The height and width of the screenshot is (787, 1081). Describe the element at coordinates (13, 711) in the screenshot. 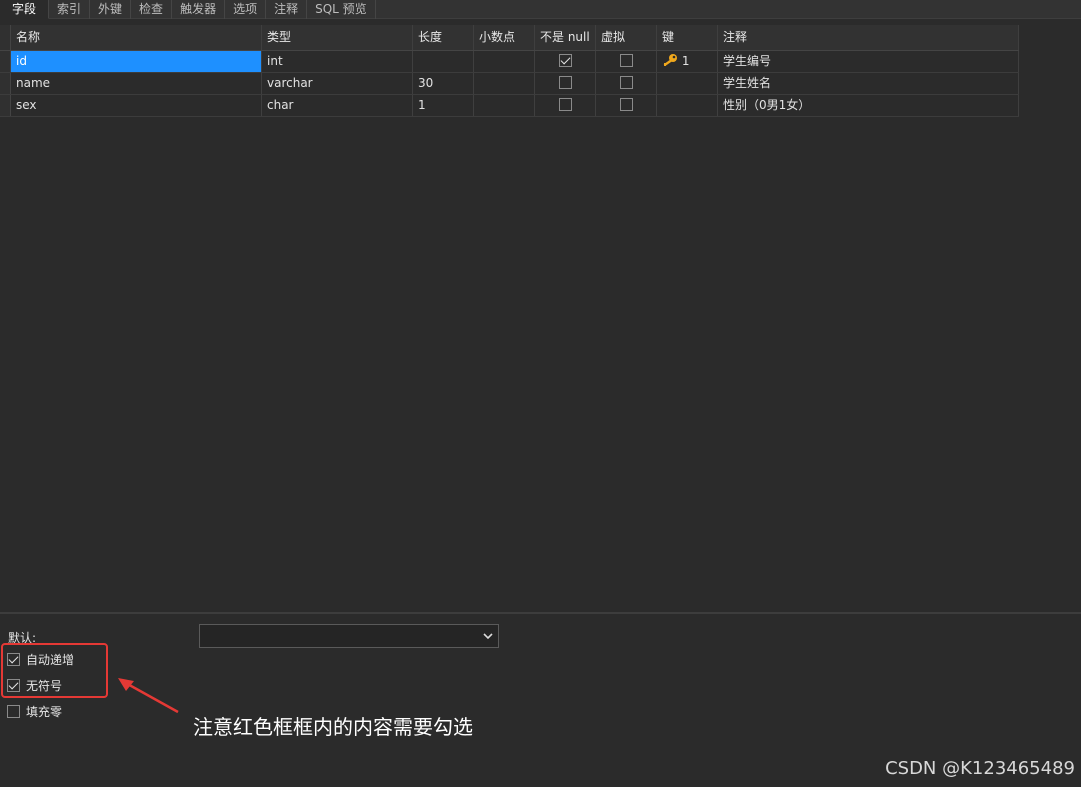

I see `zerofill-checkbox` at that location.